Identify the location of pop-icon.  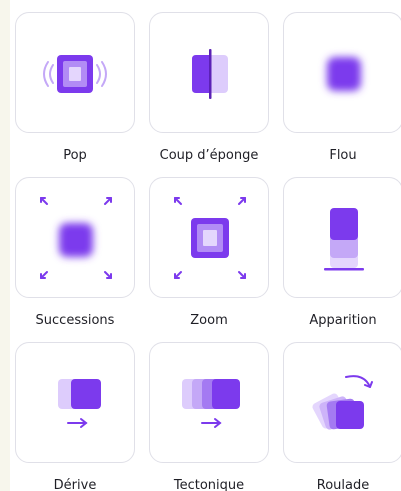
(75, 74).